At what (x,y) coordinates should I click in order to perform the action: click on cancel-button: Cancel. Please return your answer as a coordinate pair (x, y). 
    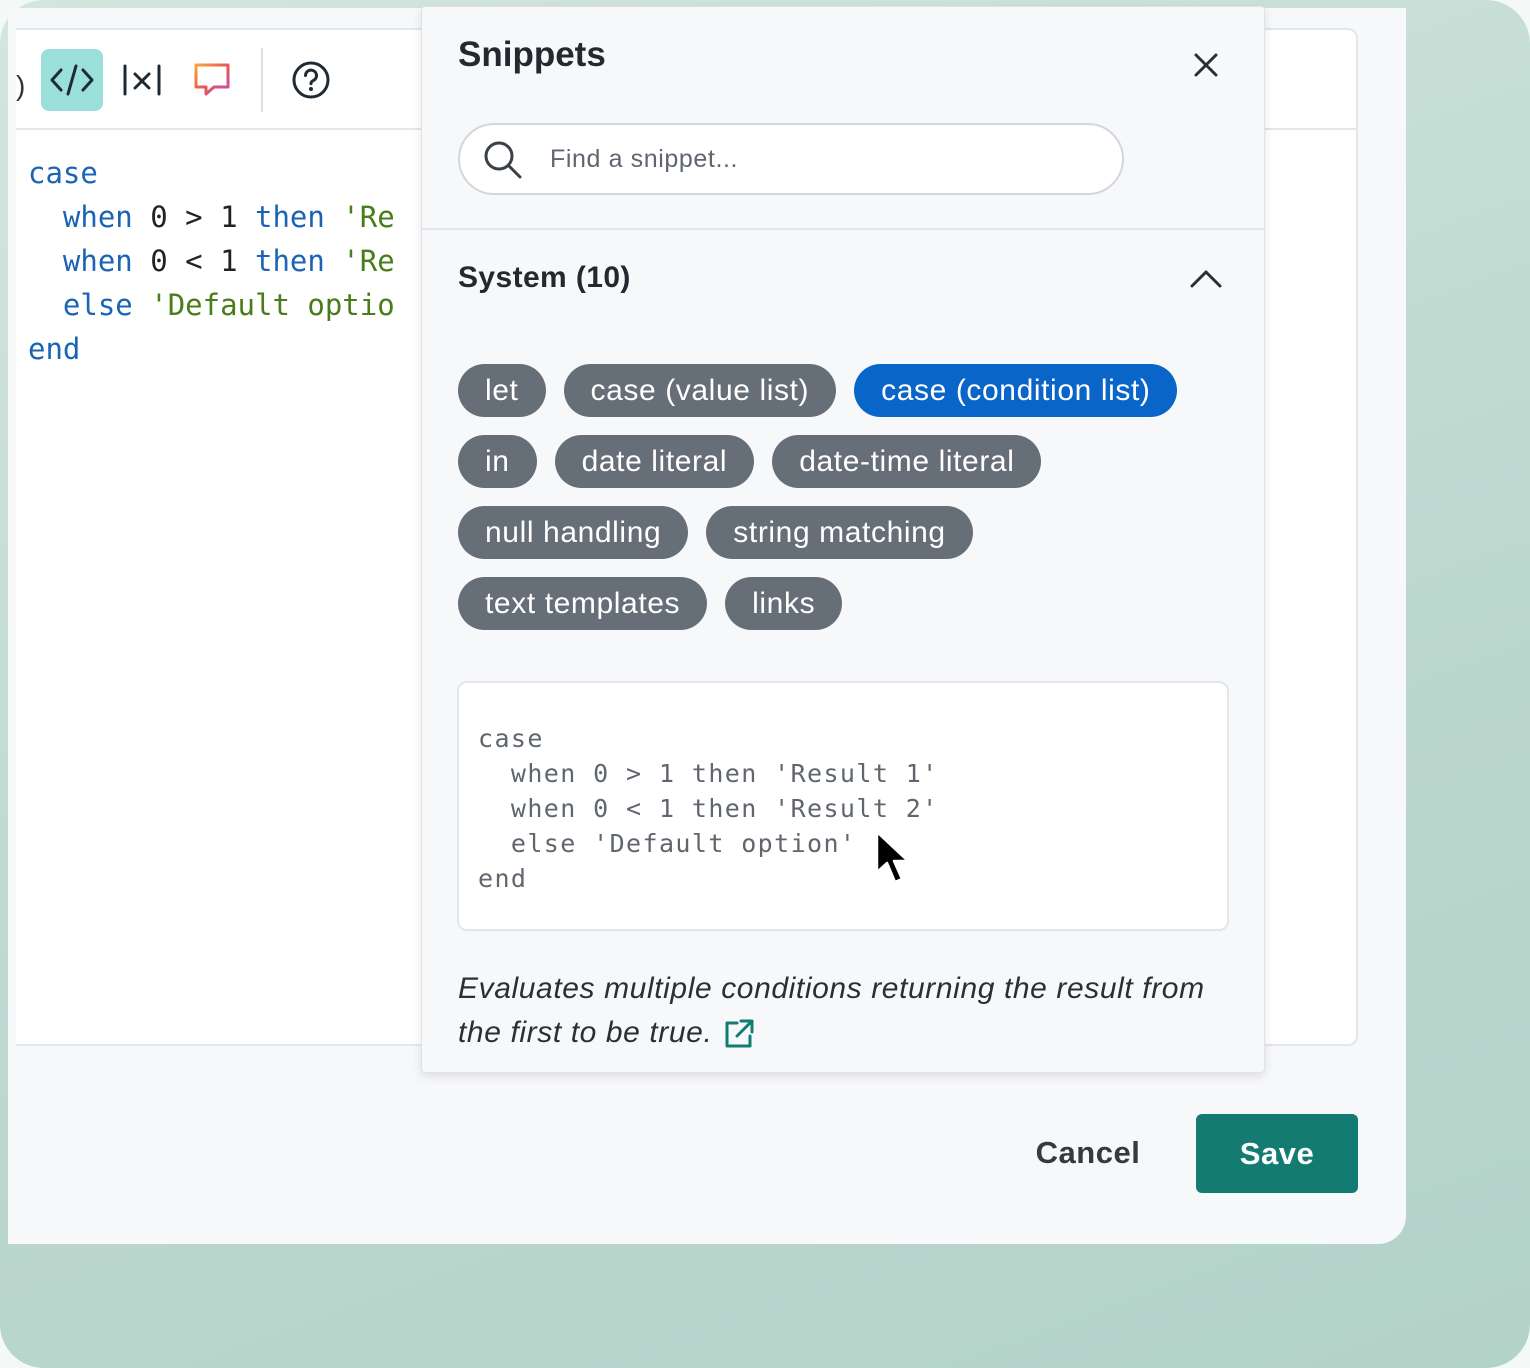
    Looking at the image, I should click on (1088, 1153).